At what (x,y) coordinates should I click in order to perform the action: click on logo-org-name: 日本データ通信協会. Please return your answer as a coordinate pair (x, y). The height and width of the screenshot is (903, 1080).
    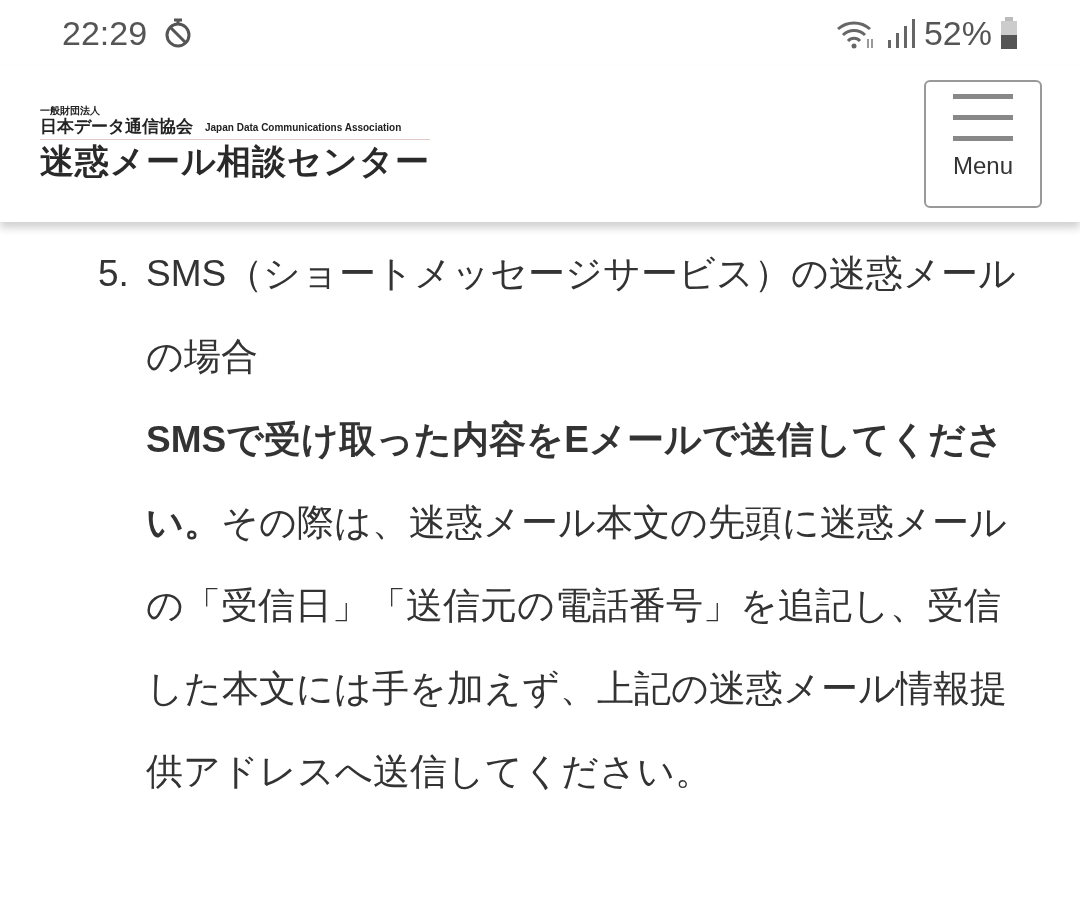
    Looking at the image, I should click on (116, 126).